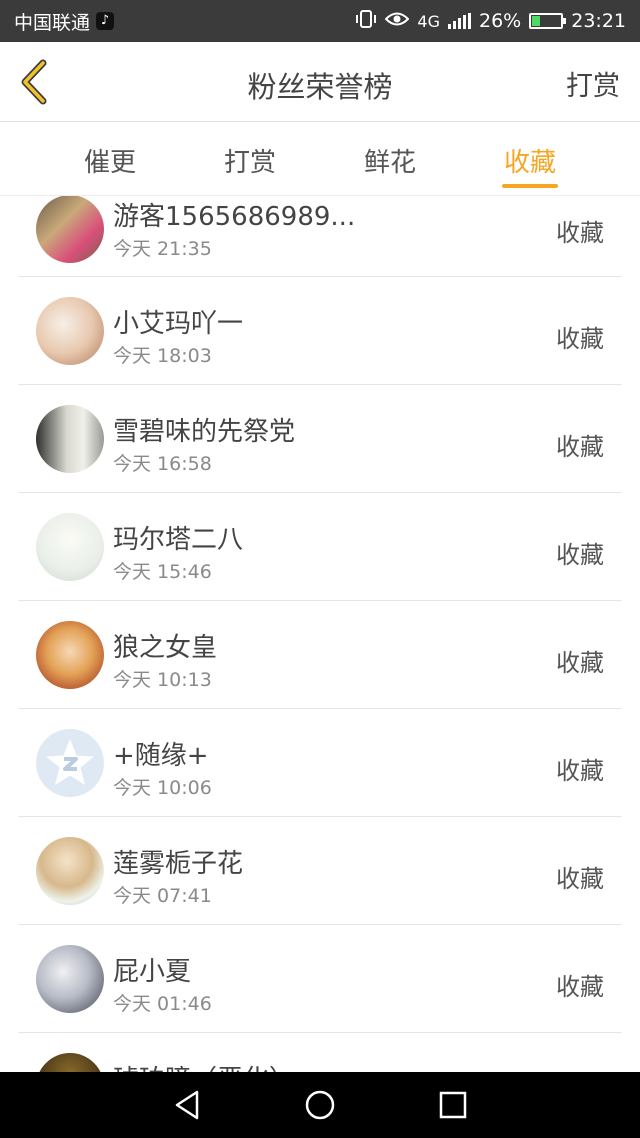 This screenshot has height=1138, width=640. Describe the element at coordinates (162, 356) in the screenshot. I see `timestamp: 今天 18:03` at that location.